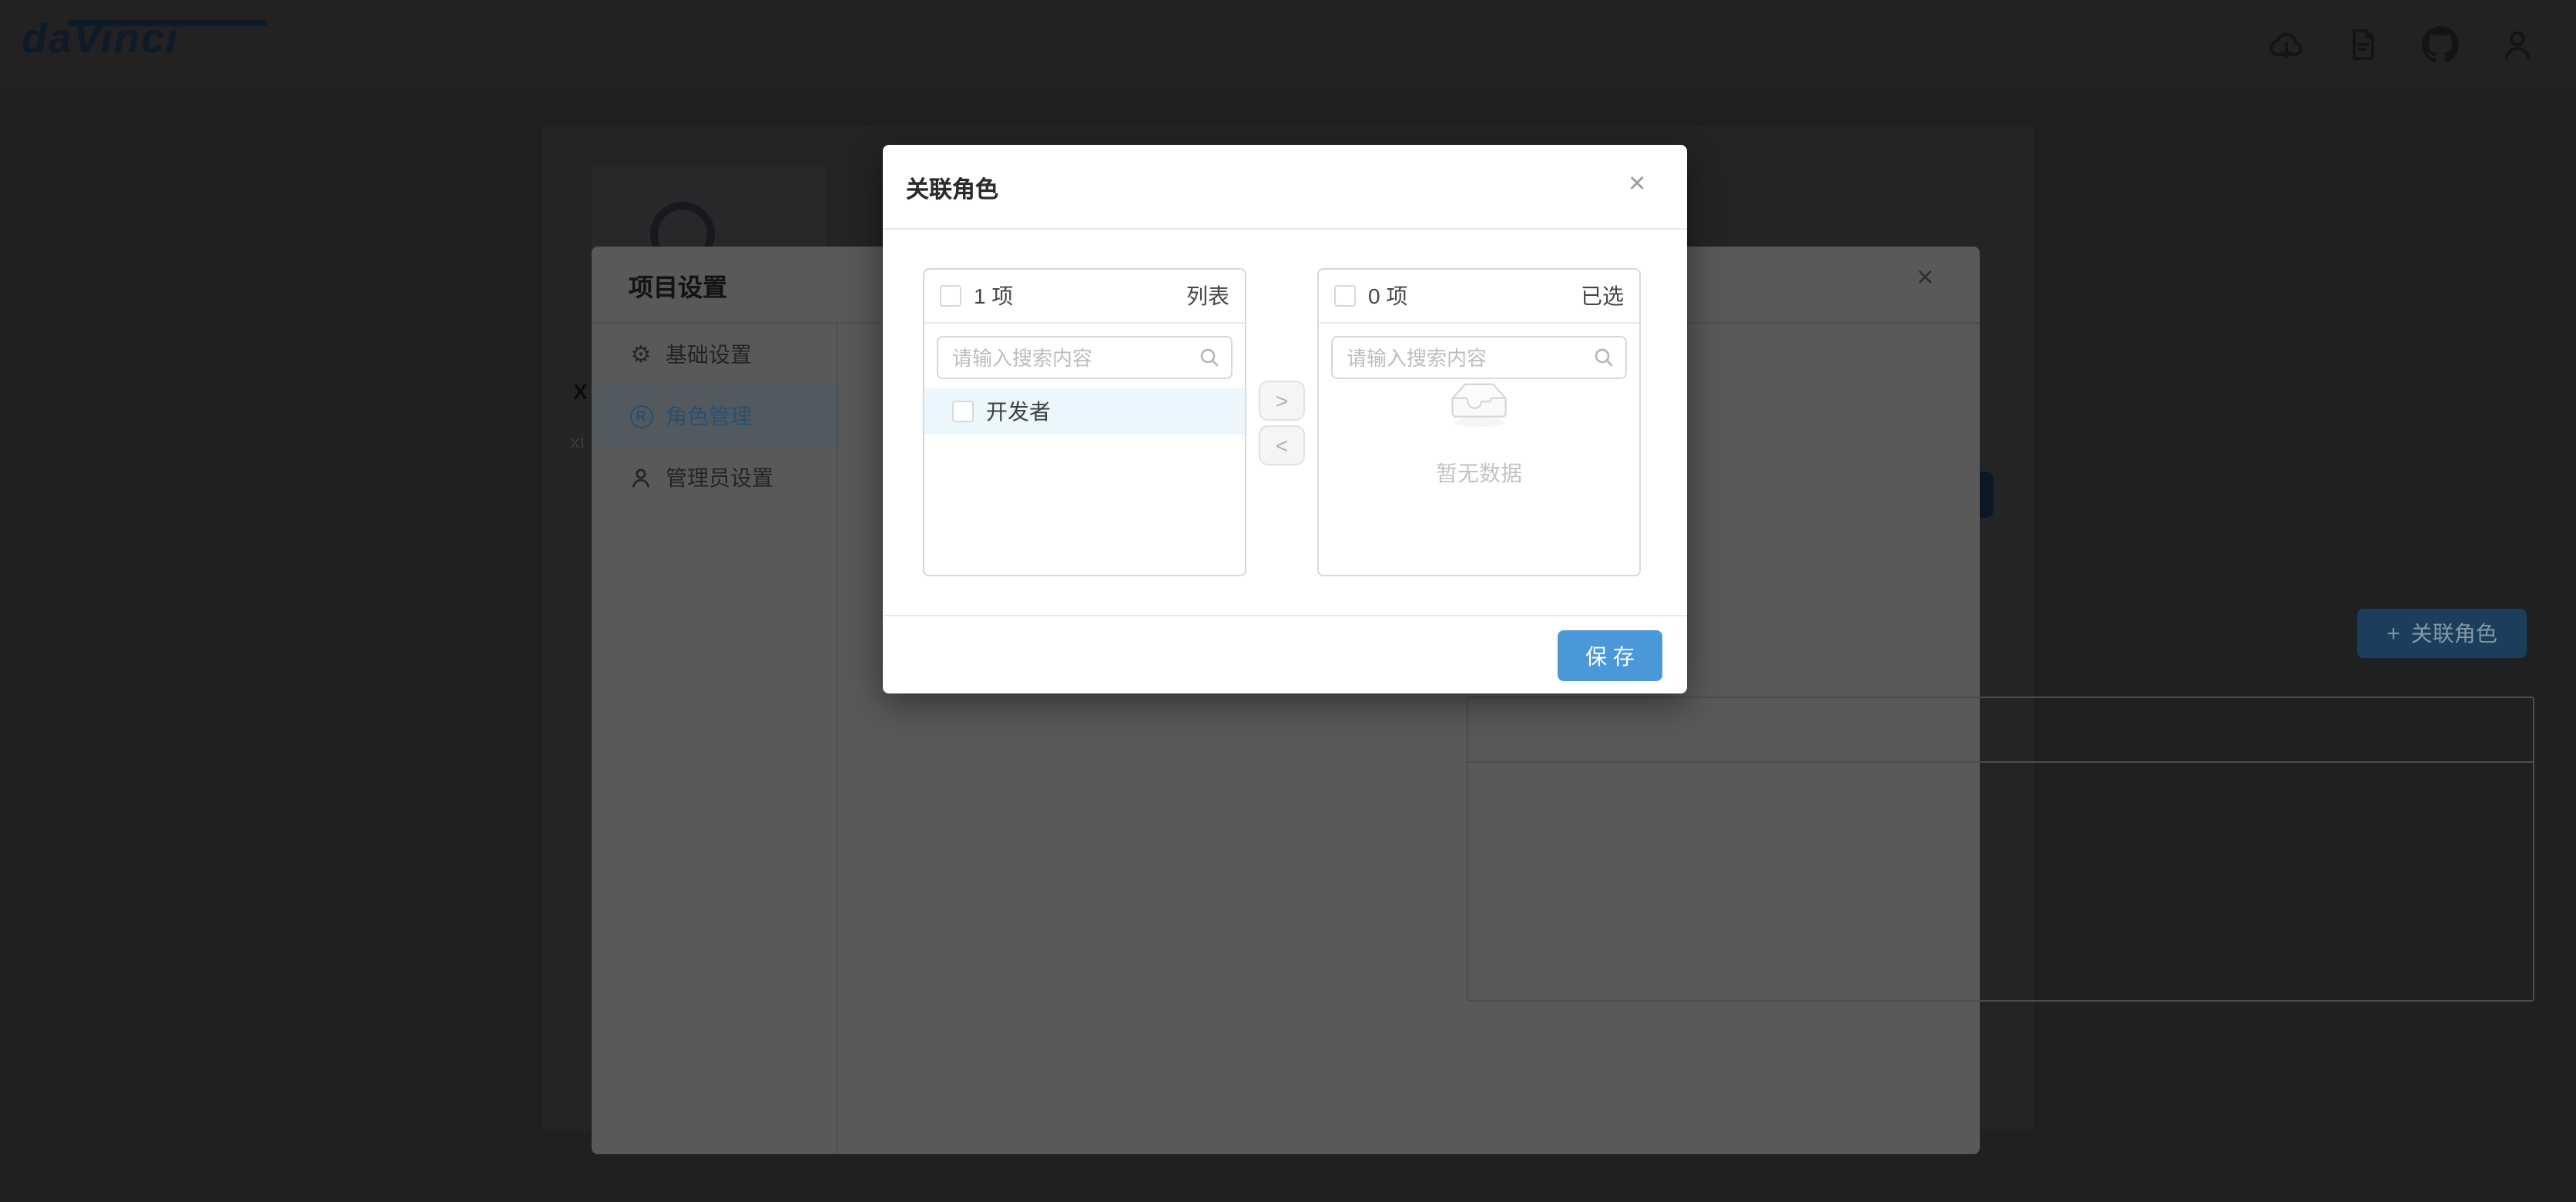 This screenshot has width=2576, height=1202. What do you see at coordinates (1610, 655) in the screenshot?
I see `save-button: 保 存` at bounding box center [1610, 655].